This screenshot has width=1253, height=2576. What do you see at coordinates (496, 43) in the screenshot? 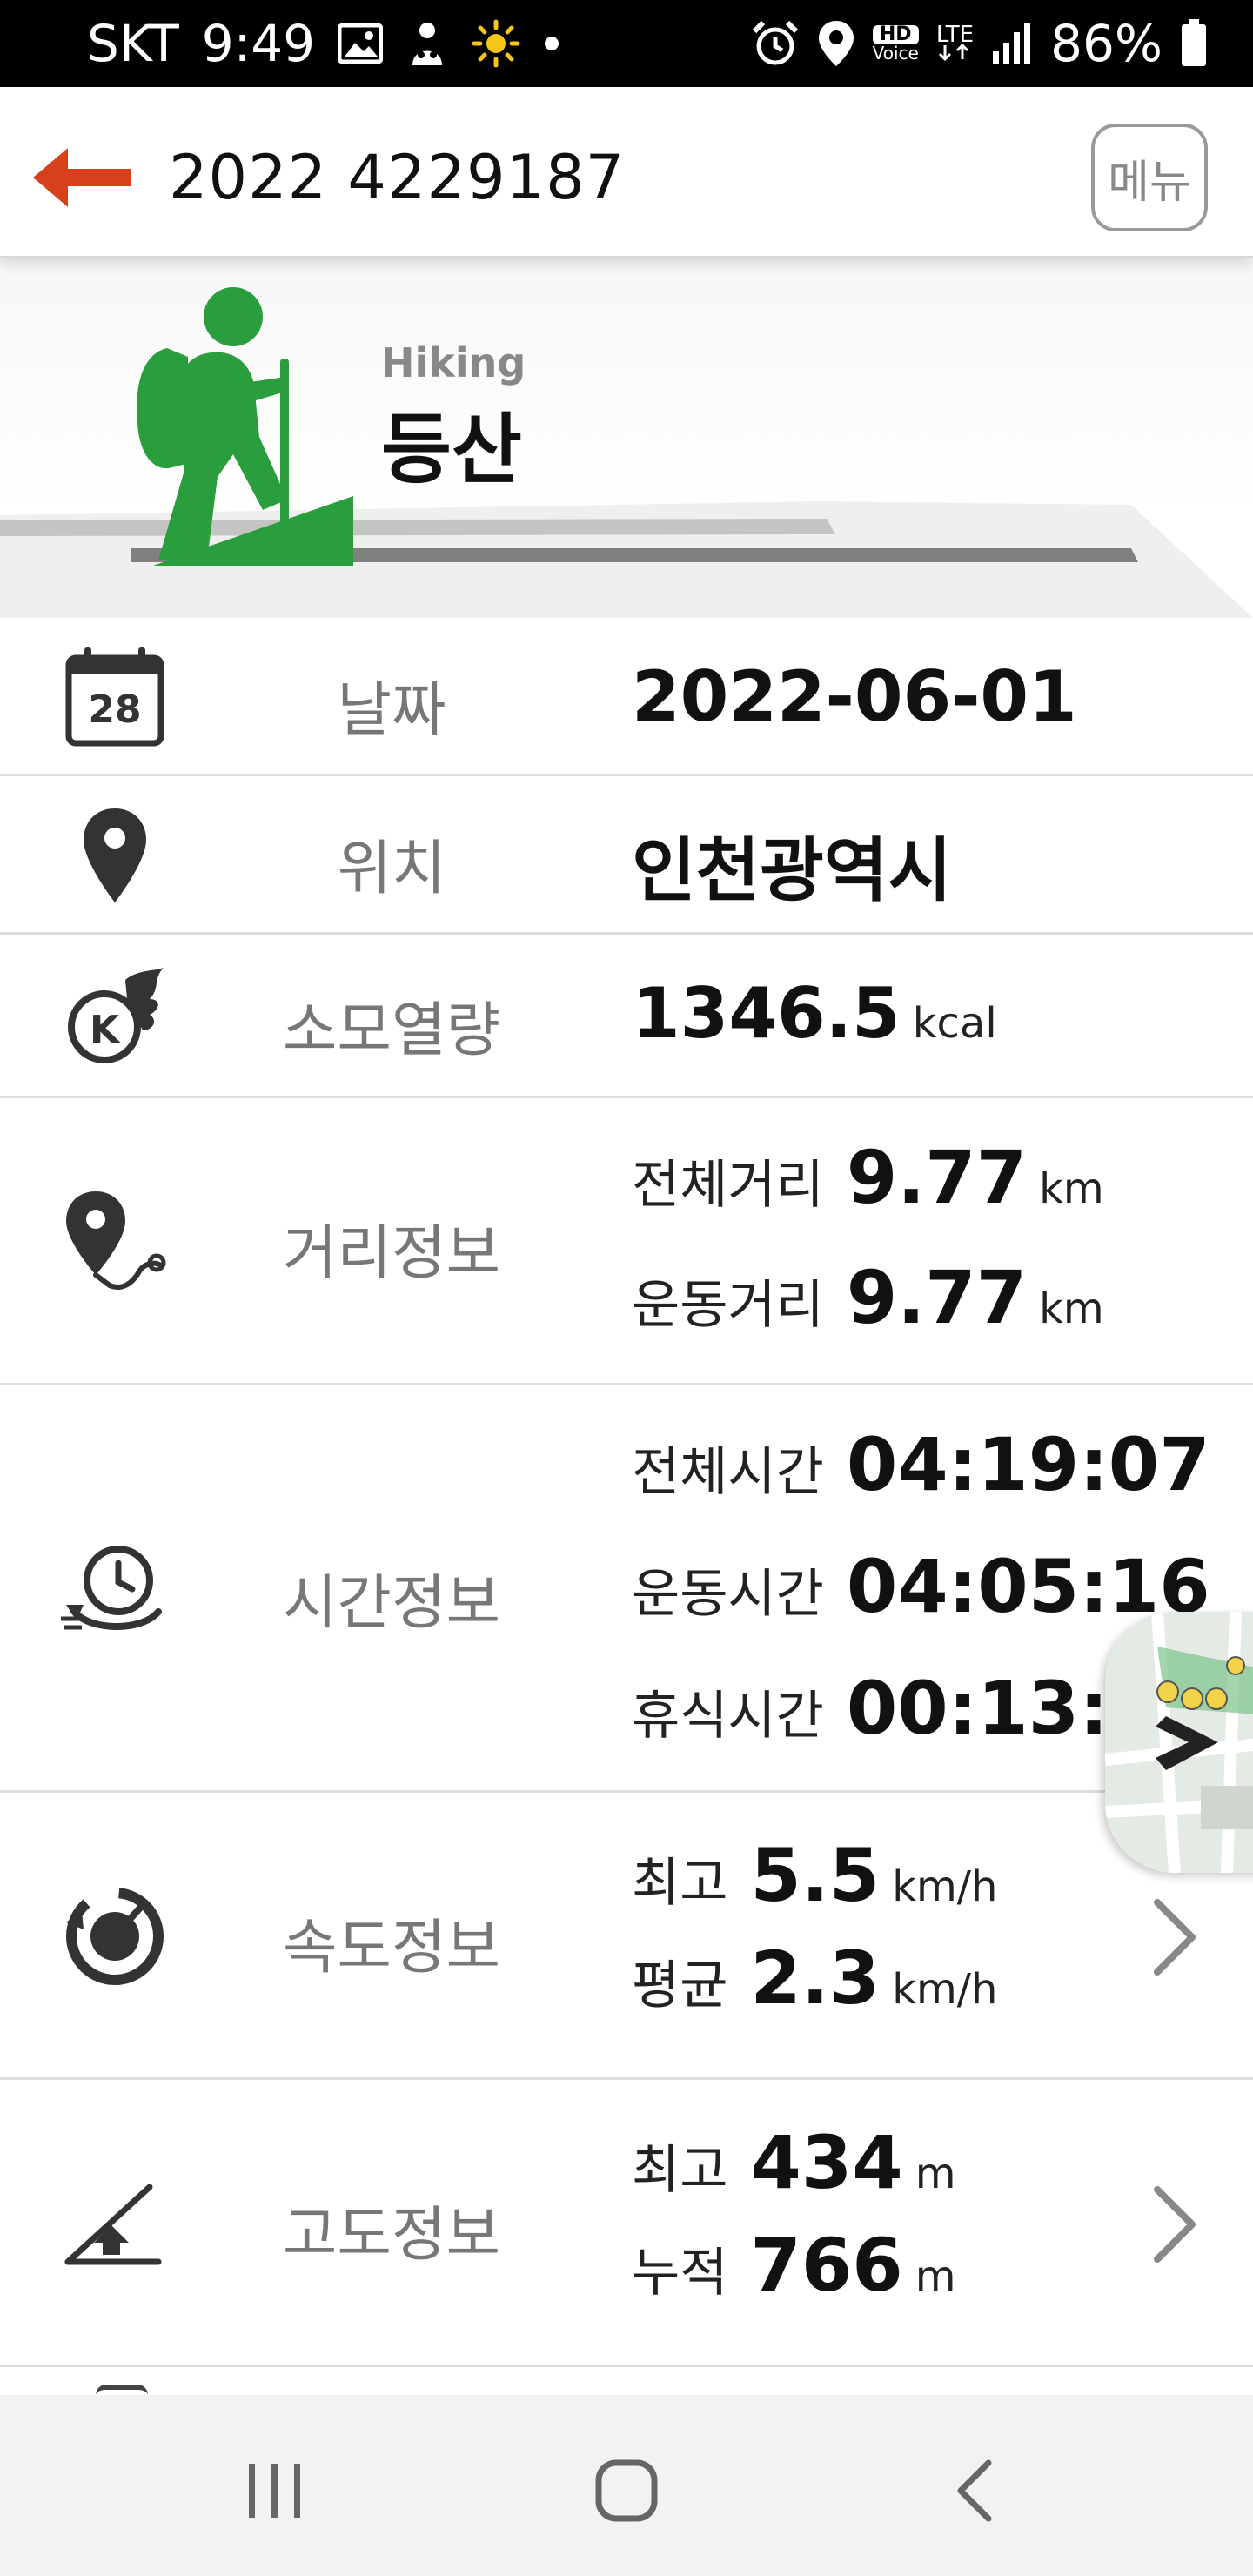
I see `weather-sun-icon` at bounding box center [496, 43].